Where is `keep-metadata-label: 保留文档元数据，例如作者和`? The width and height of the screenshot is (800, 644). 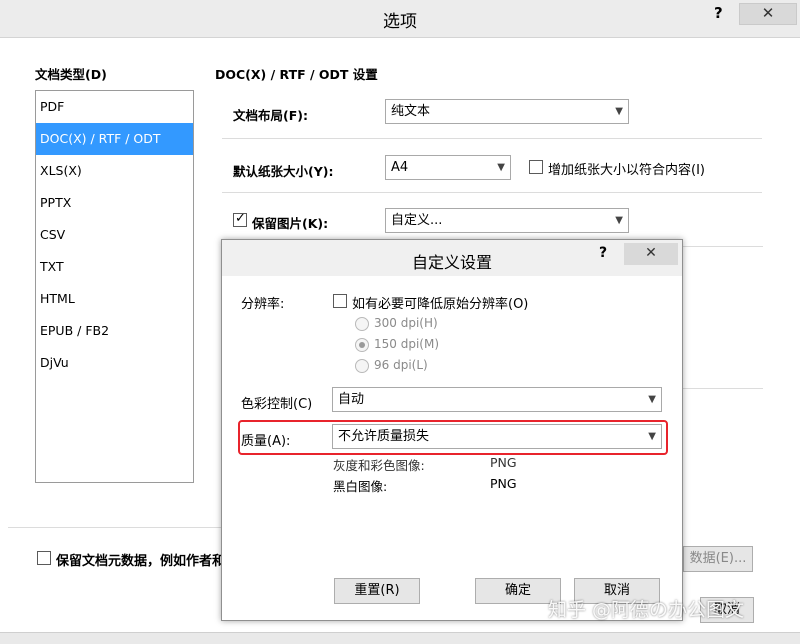 keep-metadata-label: 保留文档元数据，例如作者和 is located at coordinates (138, 561).